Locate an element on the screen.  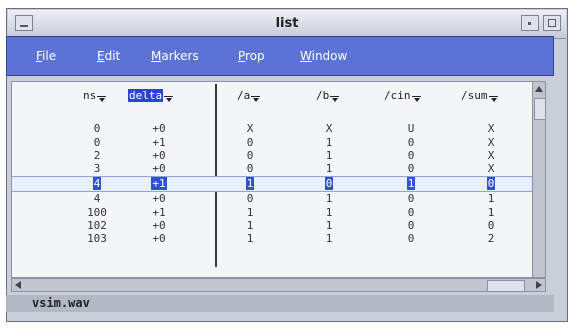
status-text: vsim.wav is located at coordinates (61, 303).